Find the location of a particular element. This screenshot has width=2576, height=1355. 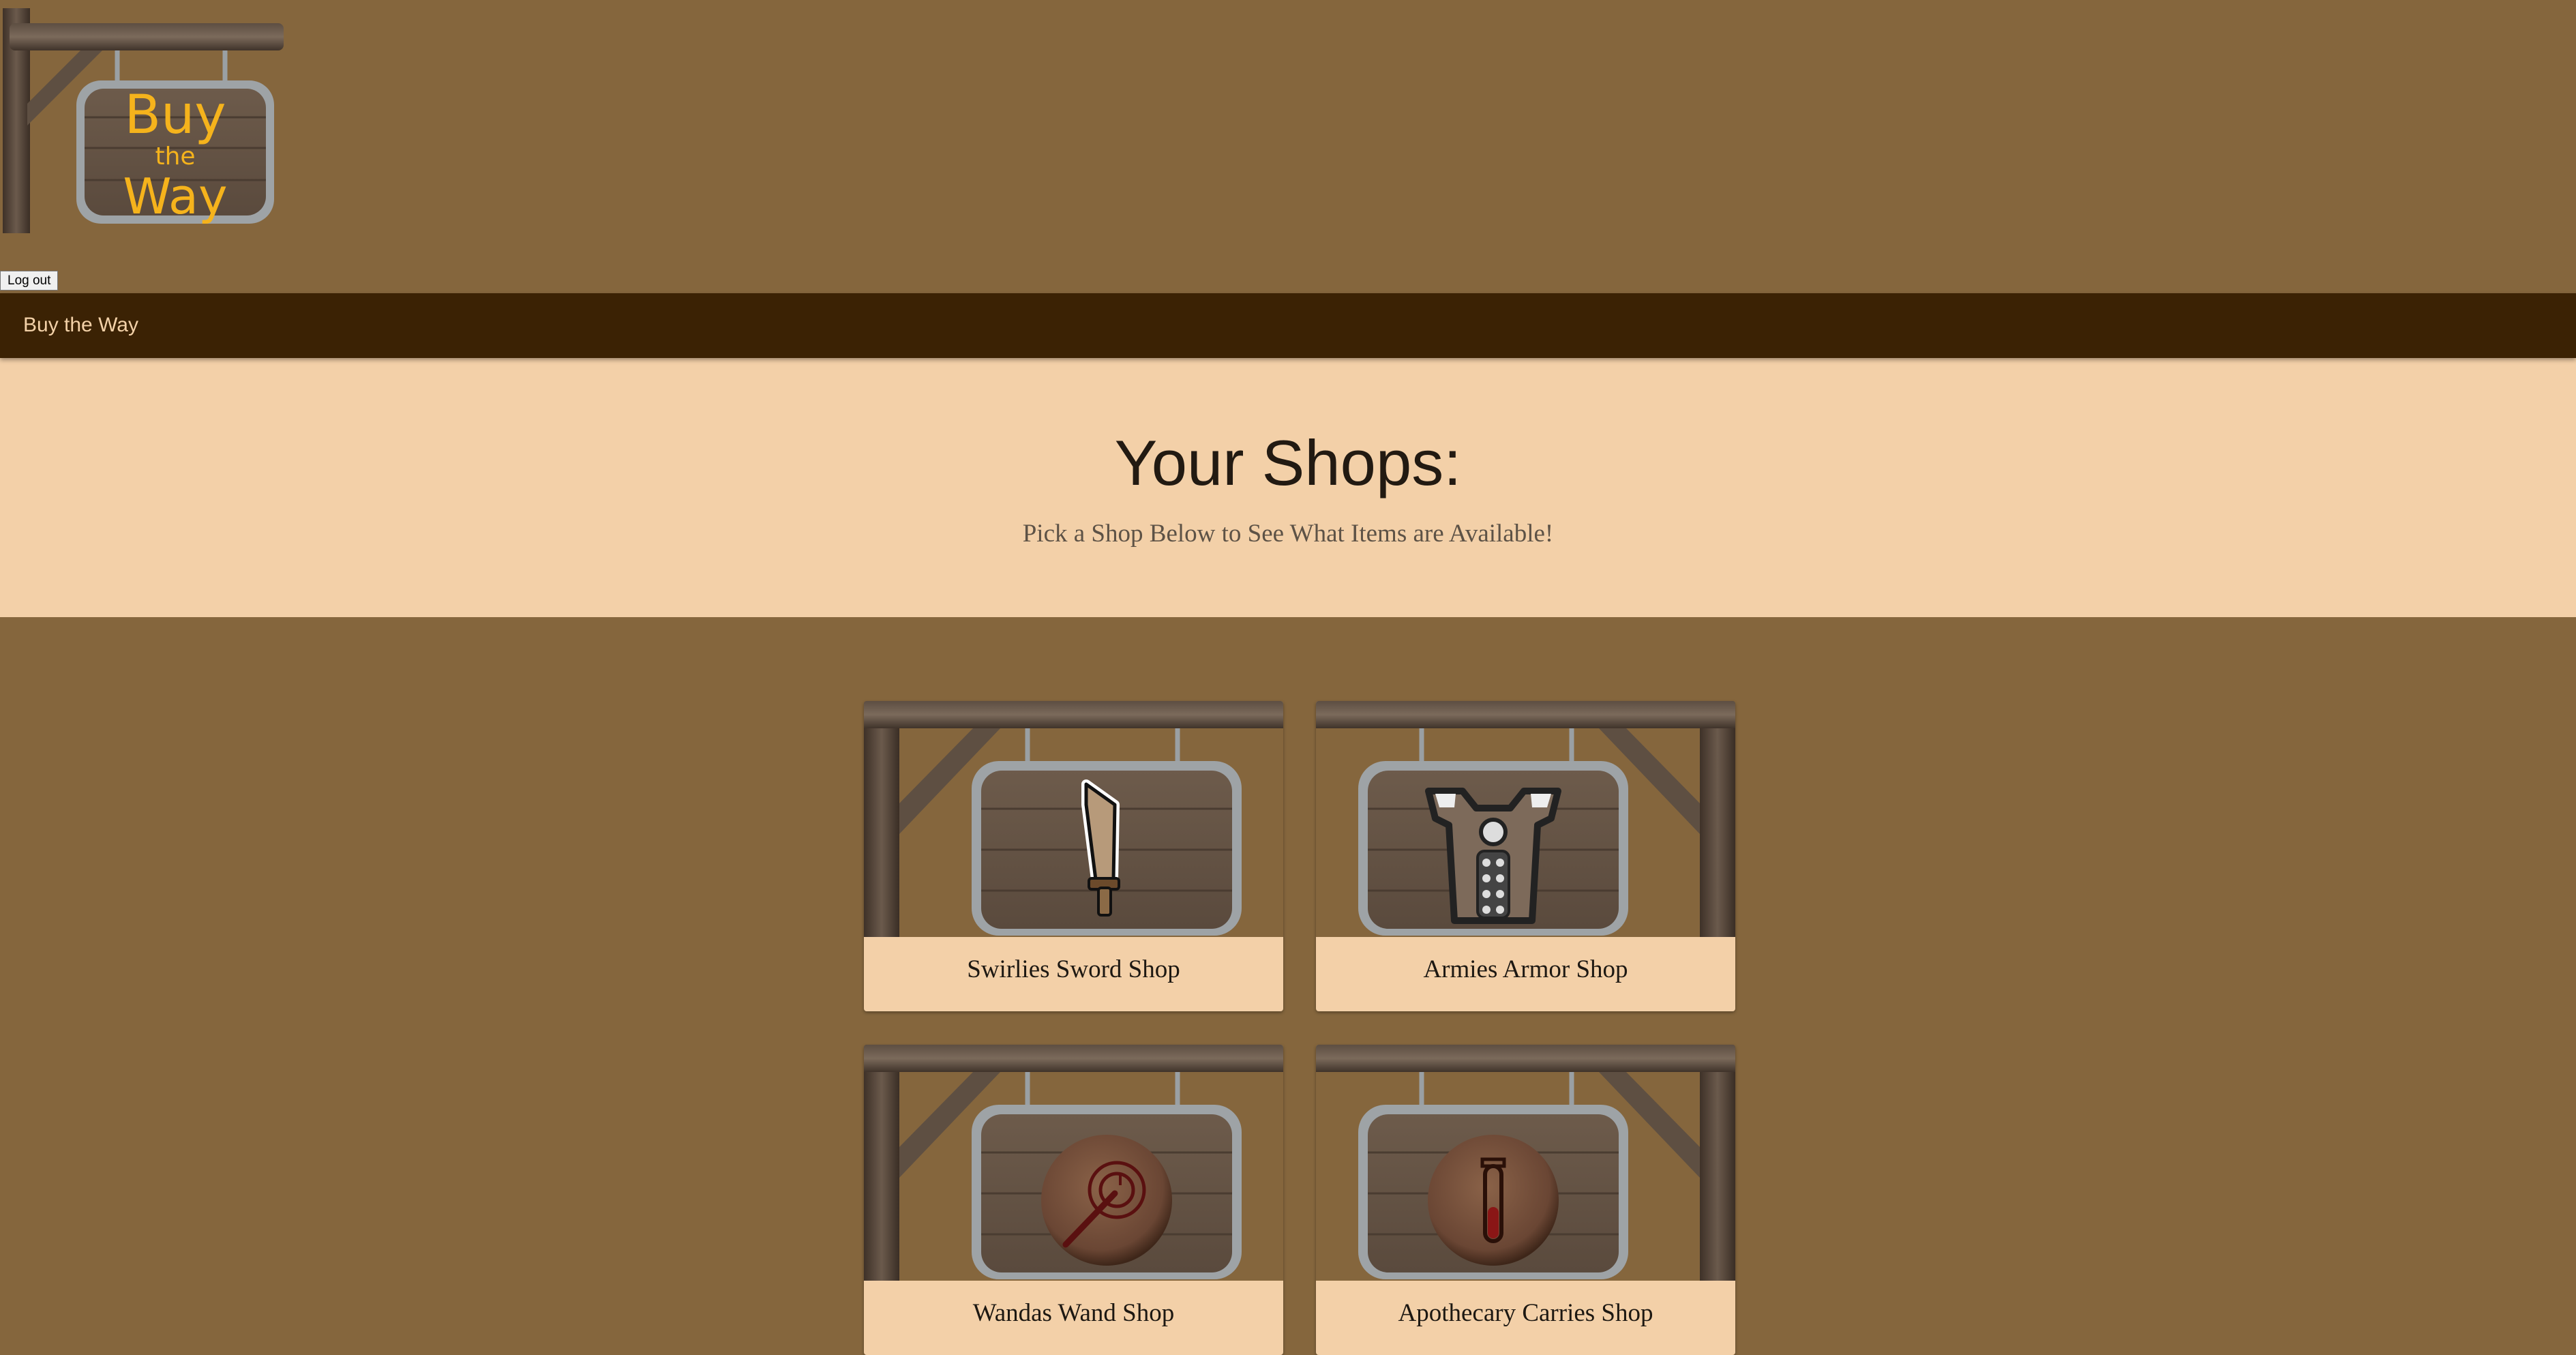

shop-card-title: Armies Armor Shop is located at coordinates (1525, 974).